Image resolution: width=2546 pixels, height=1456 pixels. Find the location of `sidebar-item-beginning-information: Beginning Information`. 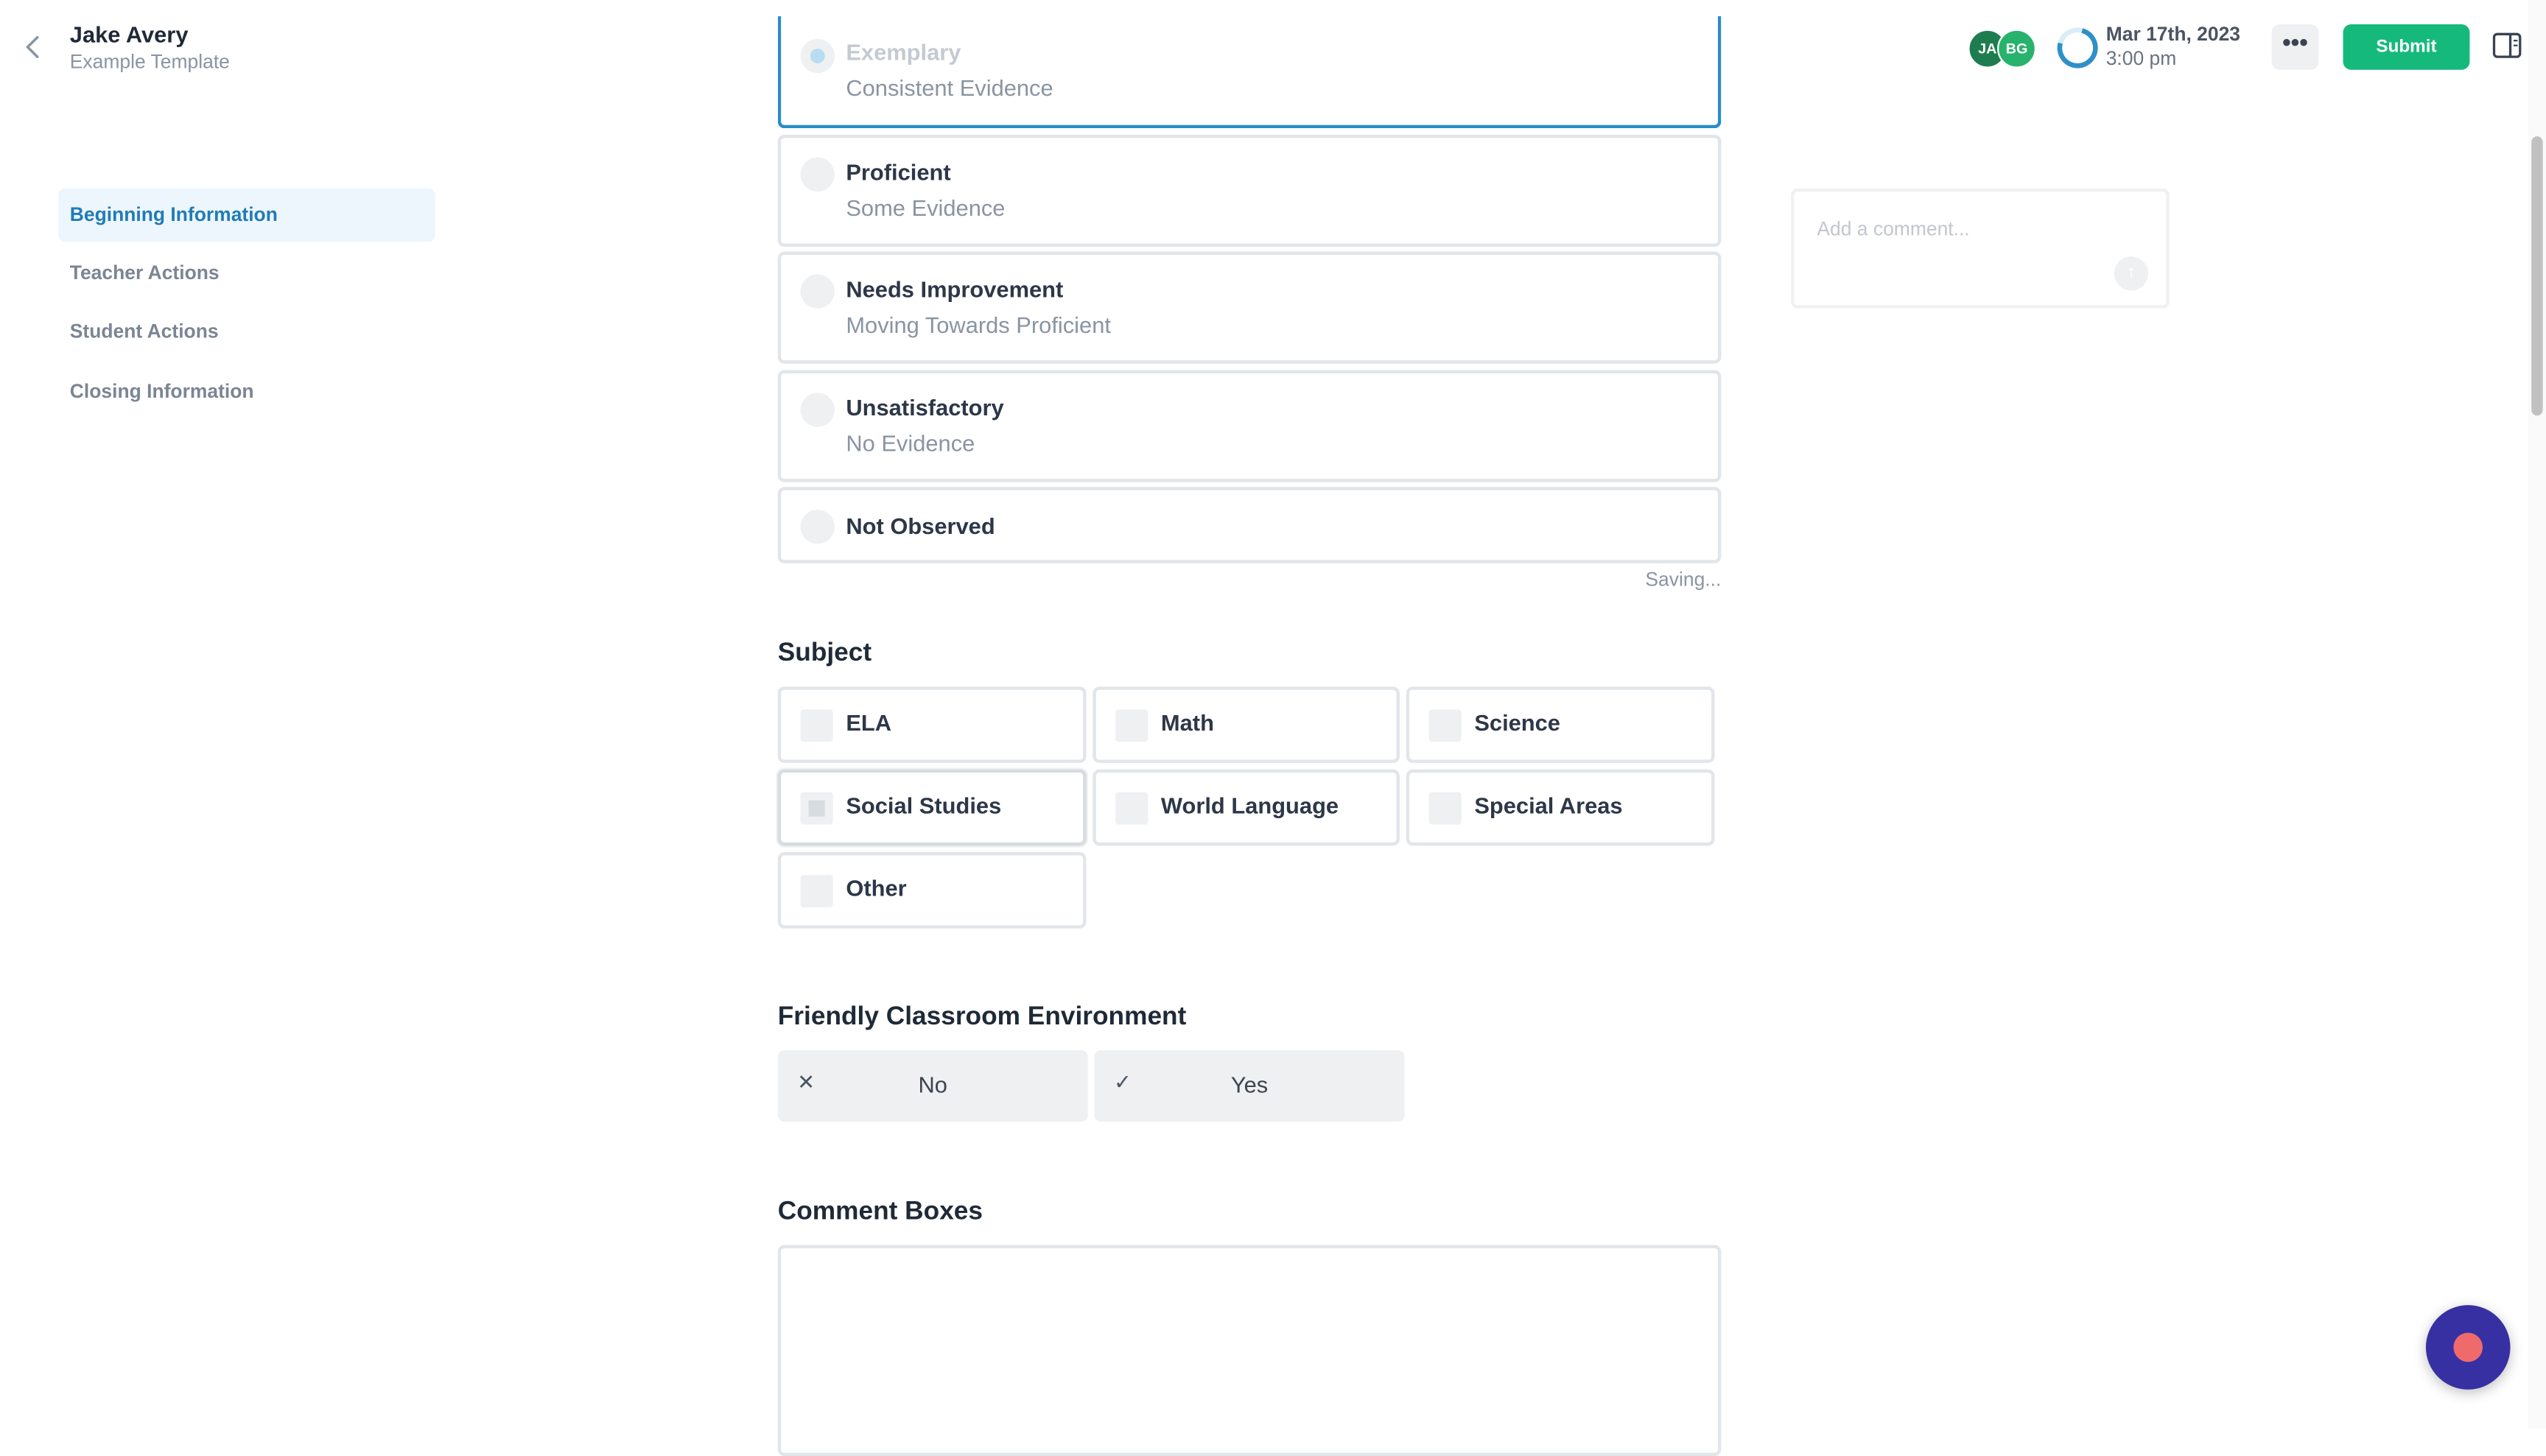

sidebar-item-beginning-information: Beginning Information is located at coordinates (246, 215).